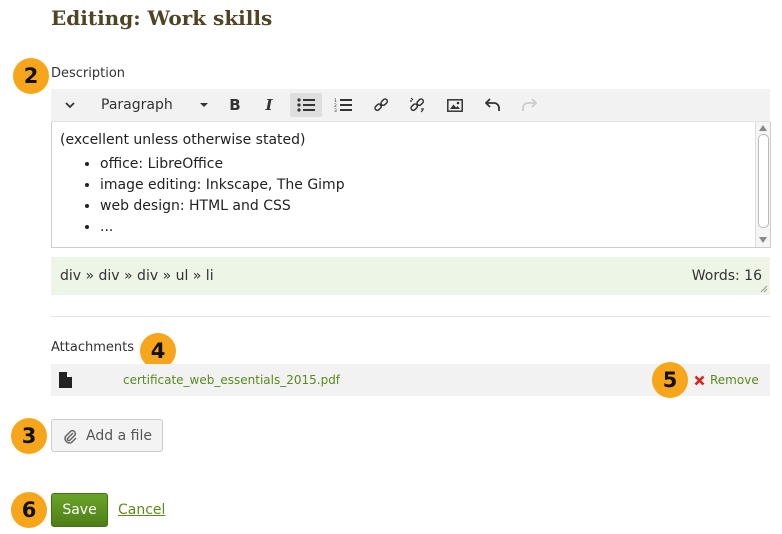 This screenshot has height=534, width=782. I want to click on remove-label: Remove, so click(734, 380).